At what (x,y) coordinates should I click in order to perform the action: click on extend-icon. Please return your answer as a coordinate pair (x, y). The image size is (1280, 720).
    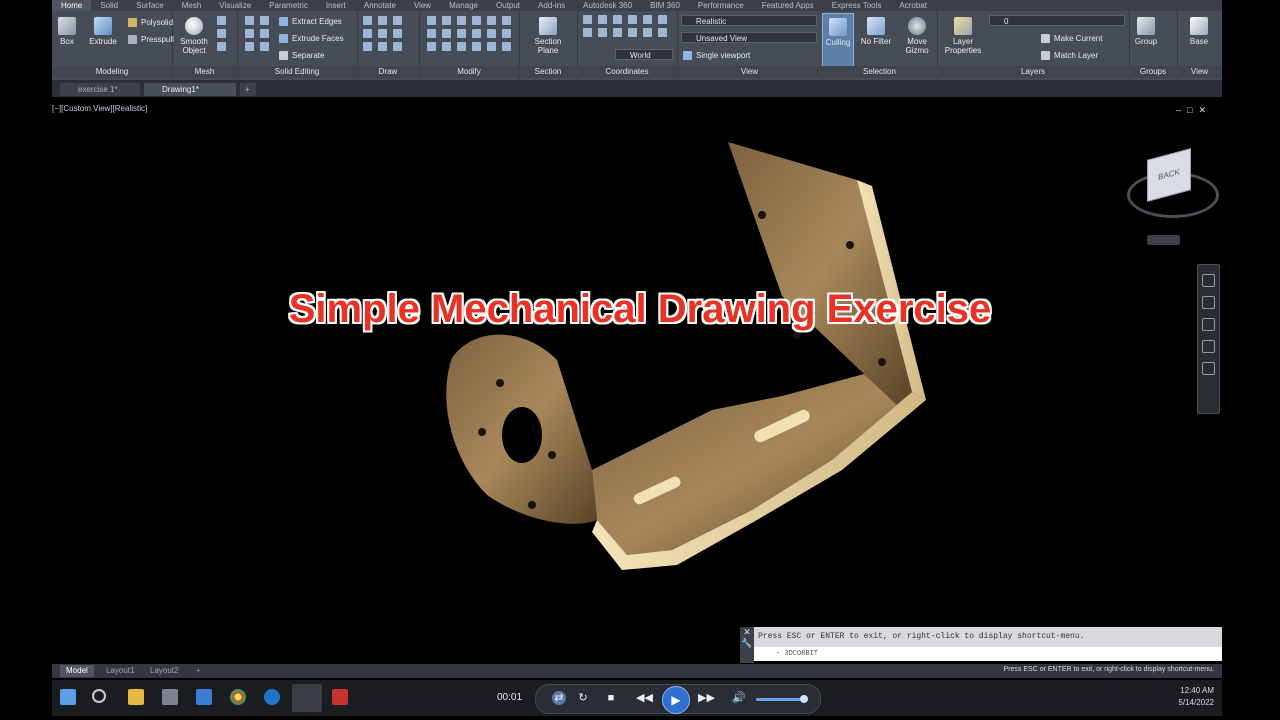
    Looking at the image, I should click on (506, 20).